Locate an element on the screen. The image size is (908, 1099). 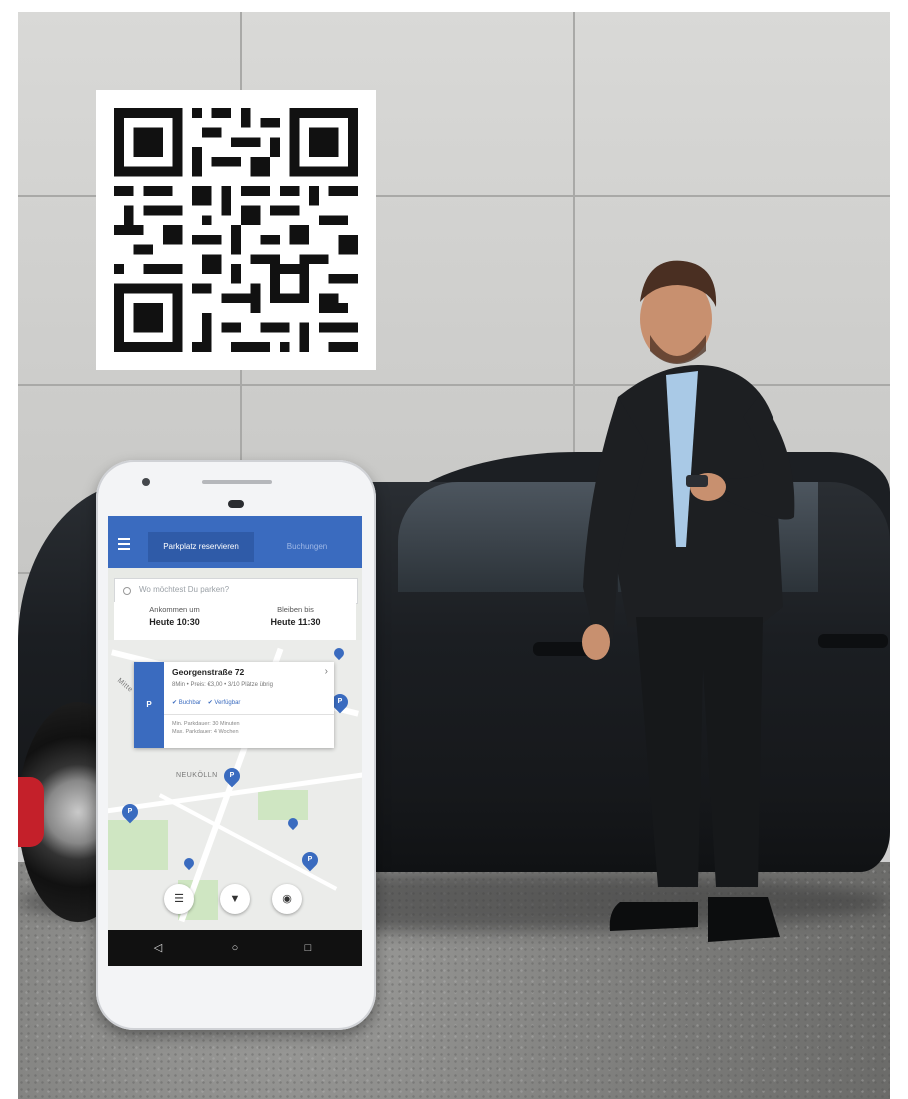
tab-bookings: Buchungen is located at coordinates (307, 547).